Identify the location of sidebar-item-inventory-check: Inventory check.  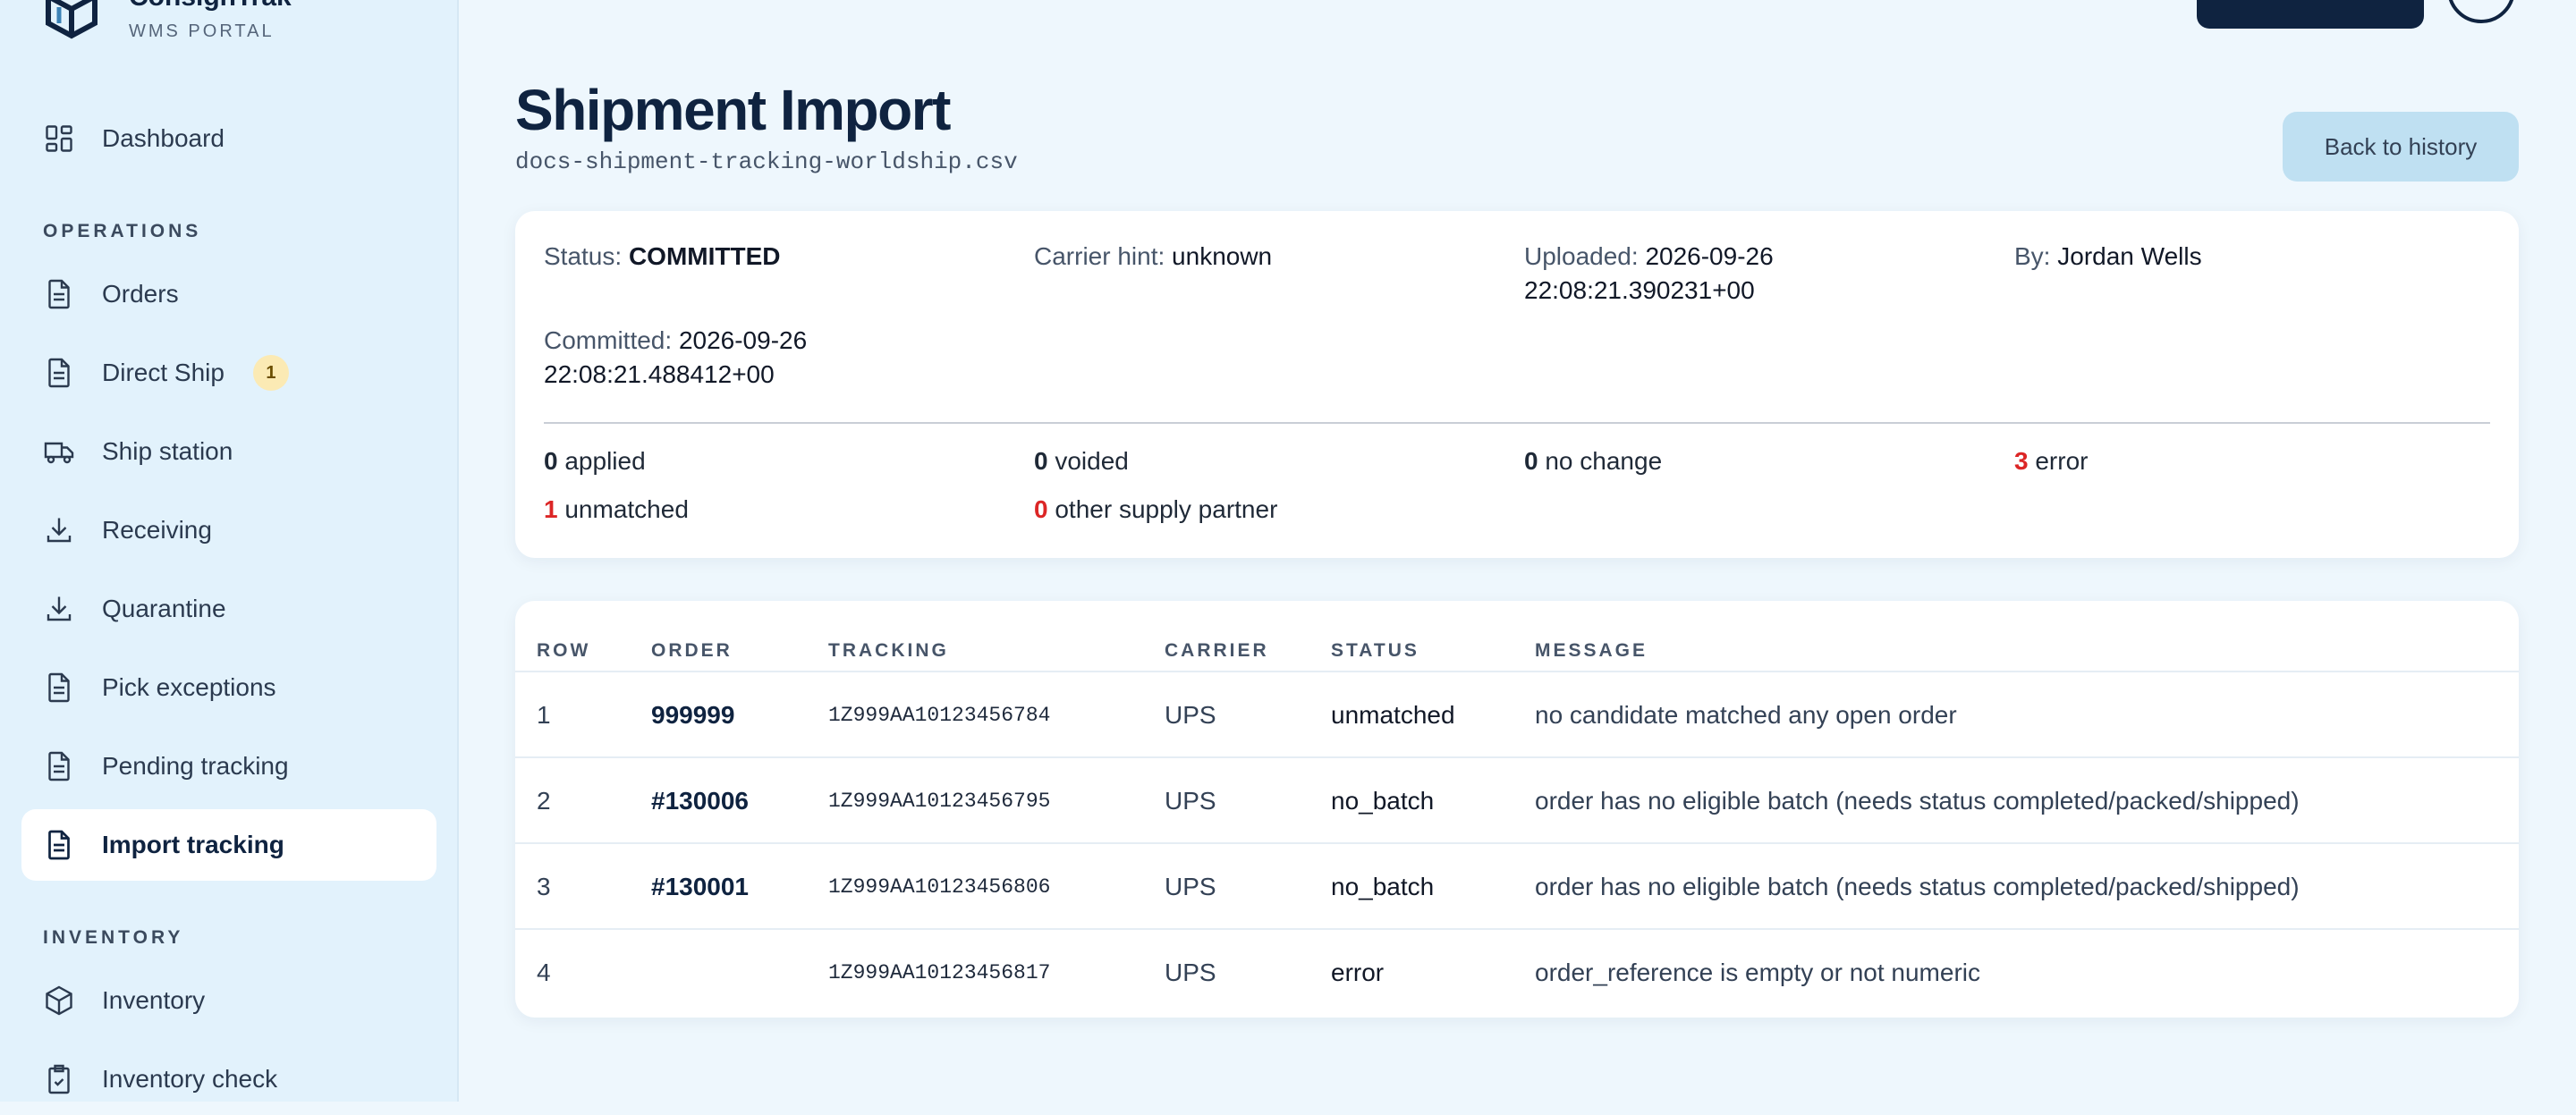
(228, 1079).